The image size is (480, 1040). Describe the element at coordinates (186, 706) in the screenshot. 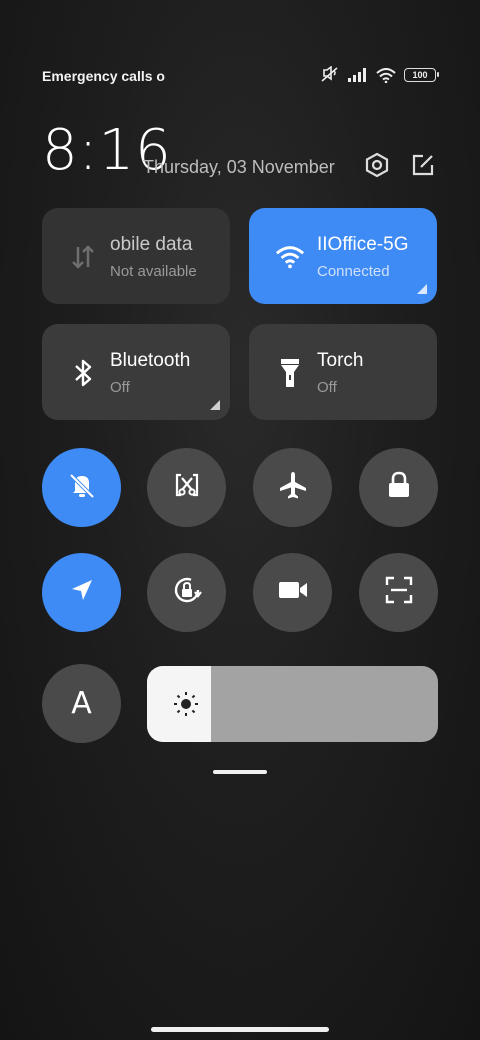

I see `sun-icon` at that location.